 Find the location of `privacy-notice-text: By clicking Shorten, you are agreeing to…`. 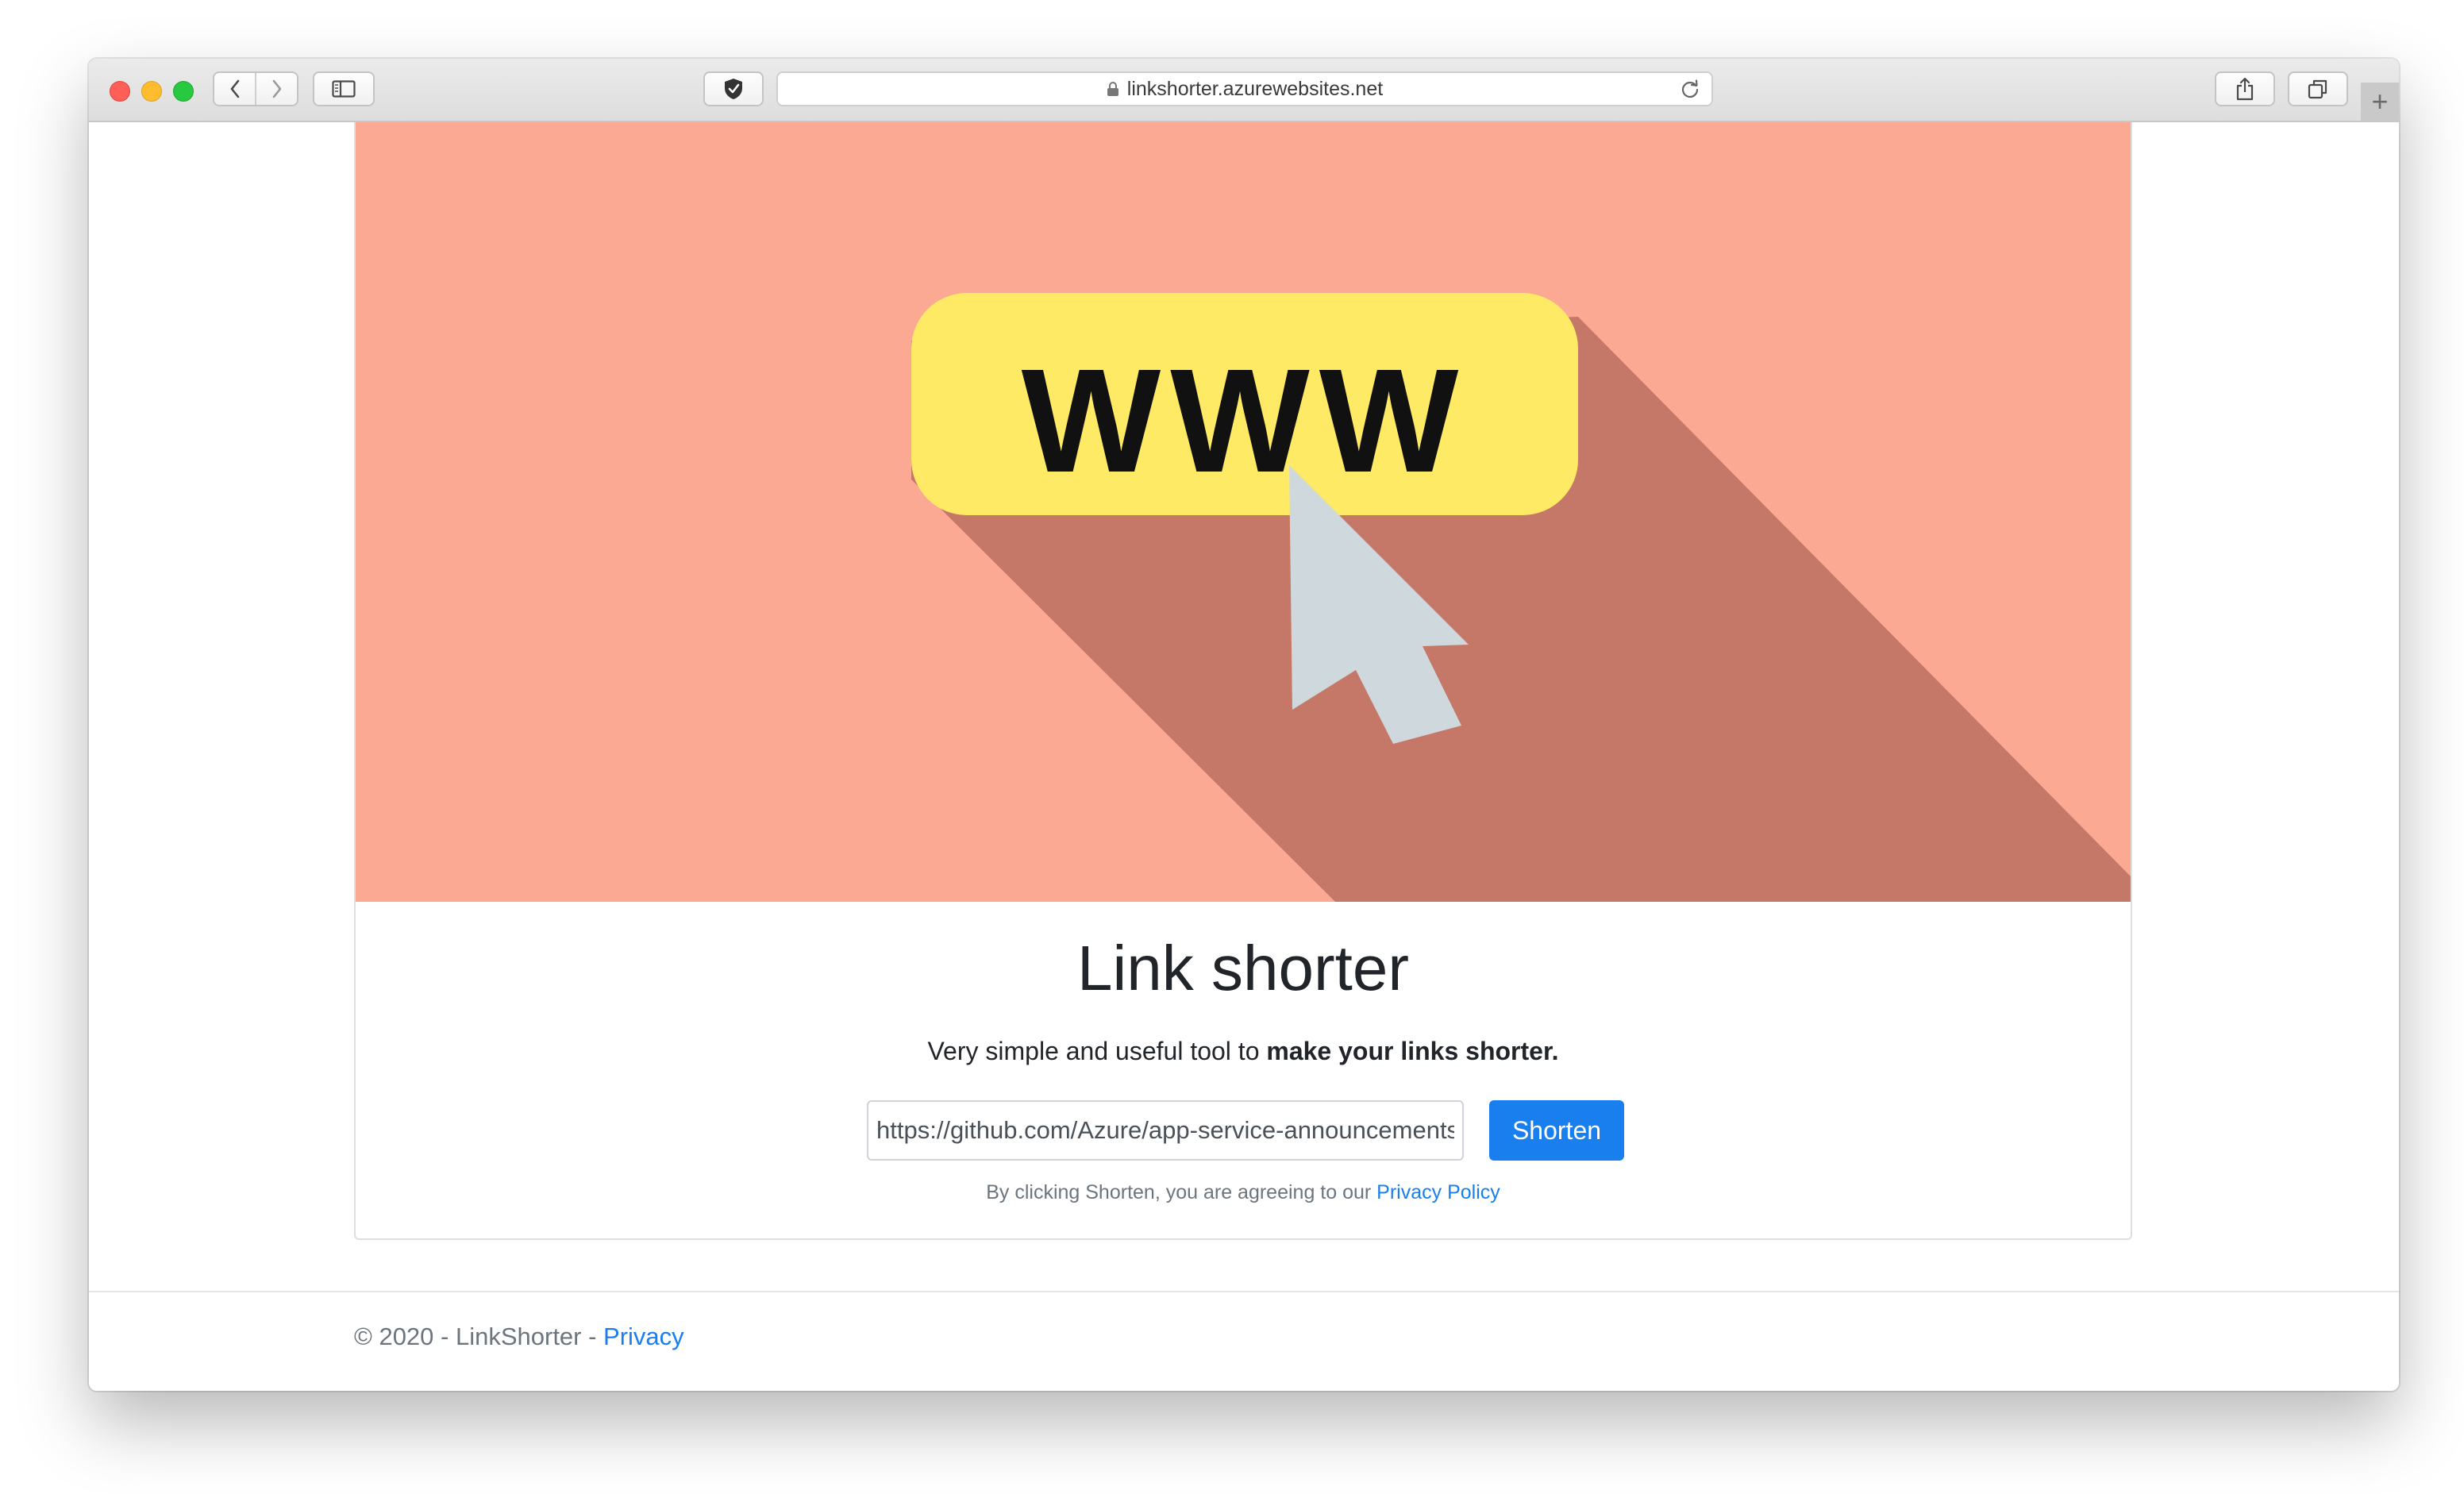

privacy-notice-text: By clicking Shorten, you are agreeing to… is located at coordinates (1181, 1192).